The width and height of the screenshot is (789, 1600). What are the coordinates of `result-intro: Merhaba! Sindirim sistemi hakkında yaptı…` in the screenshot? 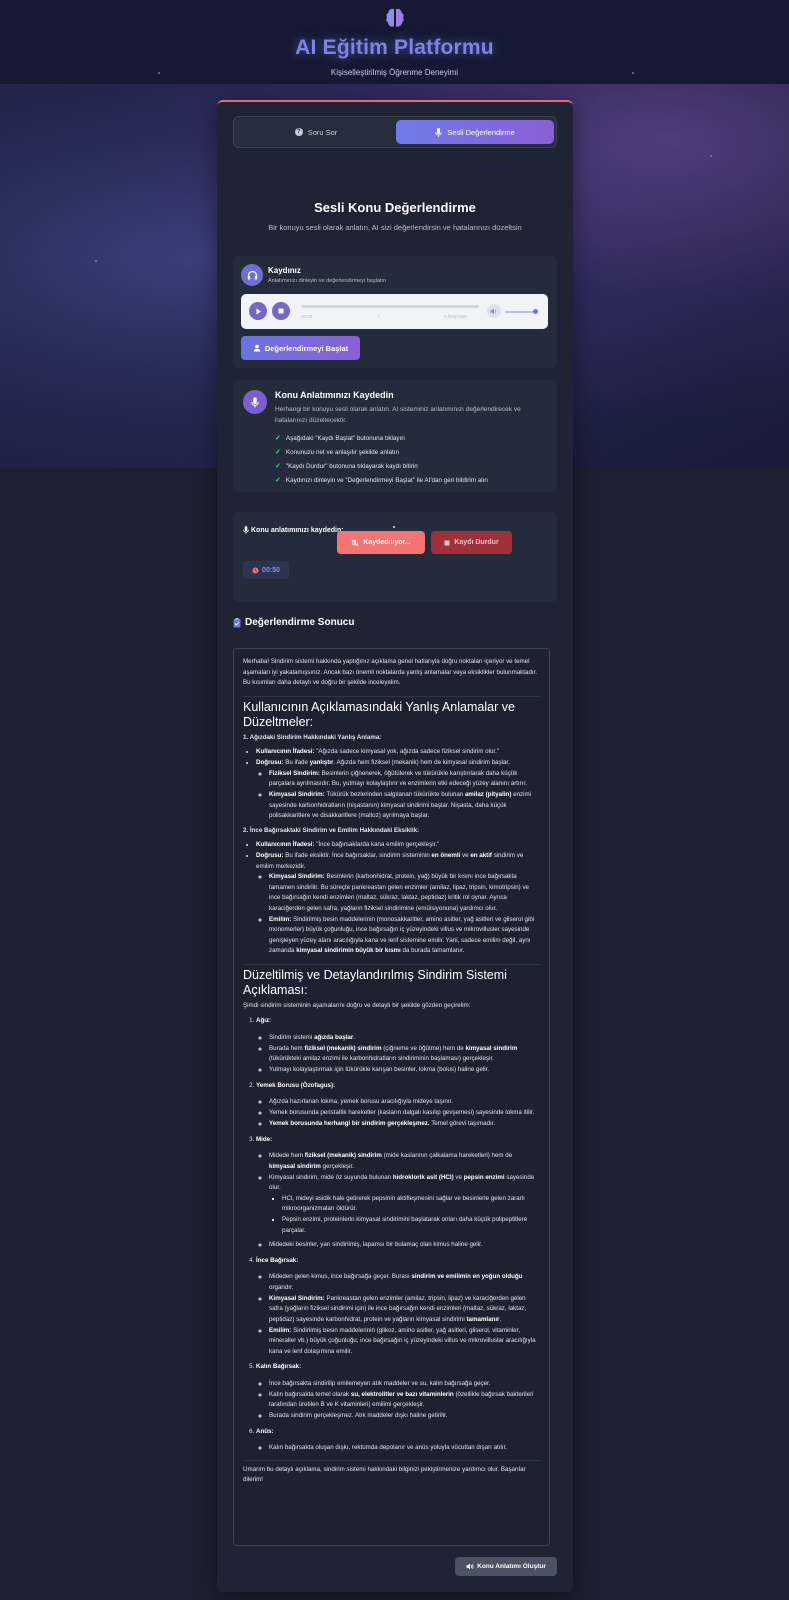 It's located at (390, 672).